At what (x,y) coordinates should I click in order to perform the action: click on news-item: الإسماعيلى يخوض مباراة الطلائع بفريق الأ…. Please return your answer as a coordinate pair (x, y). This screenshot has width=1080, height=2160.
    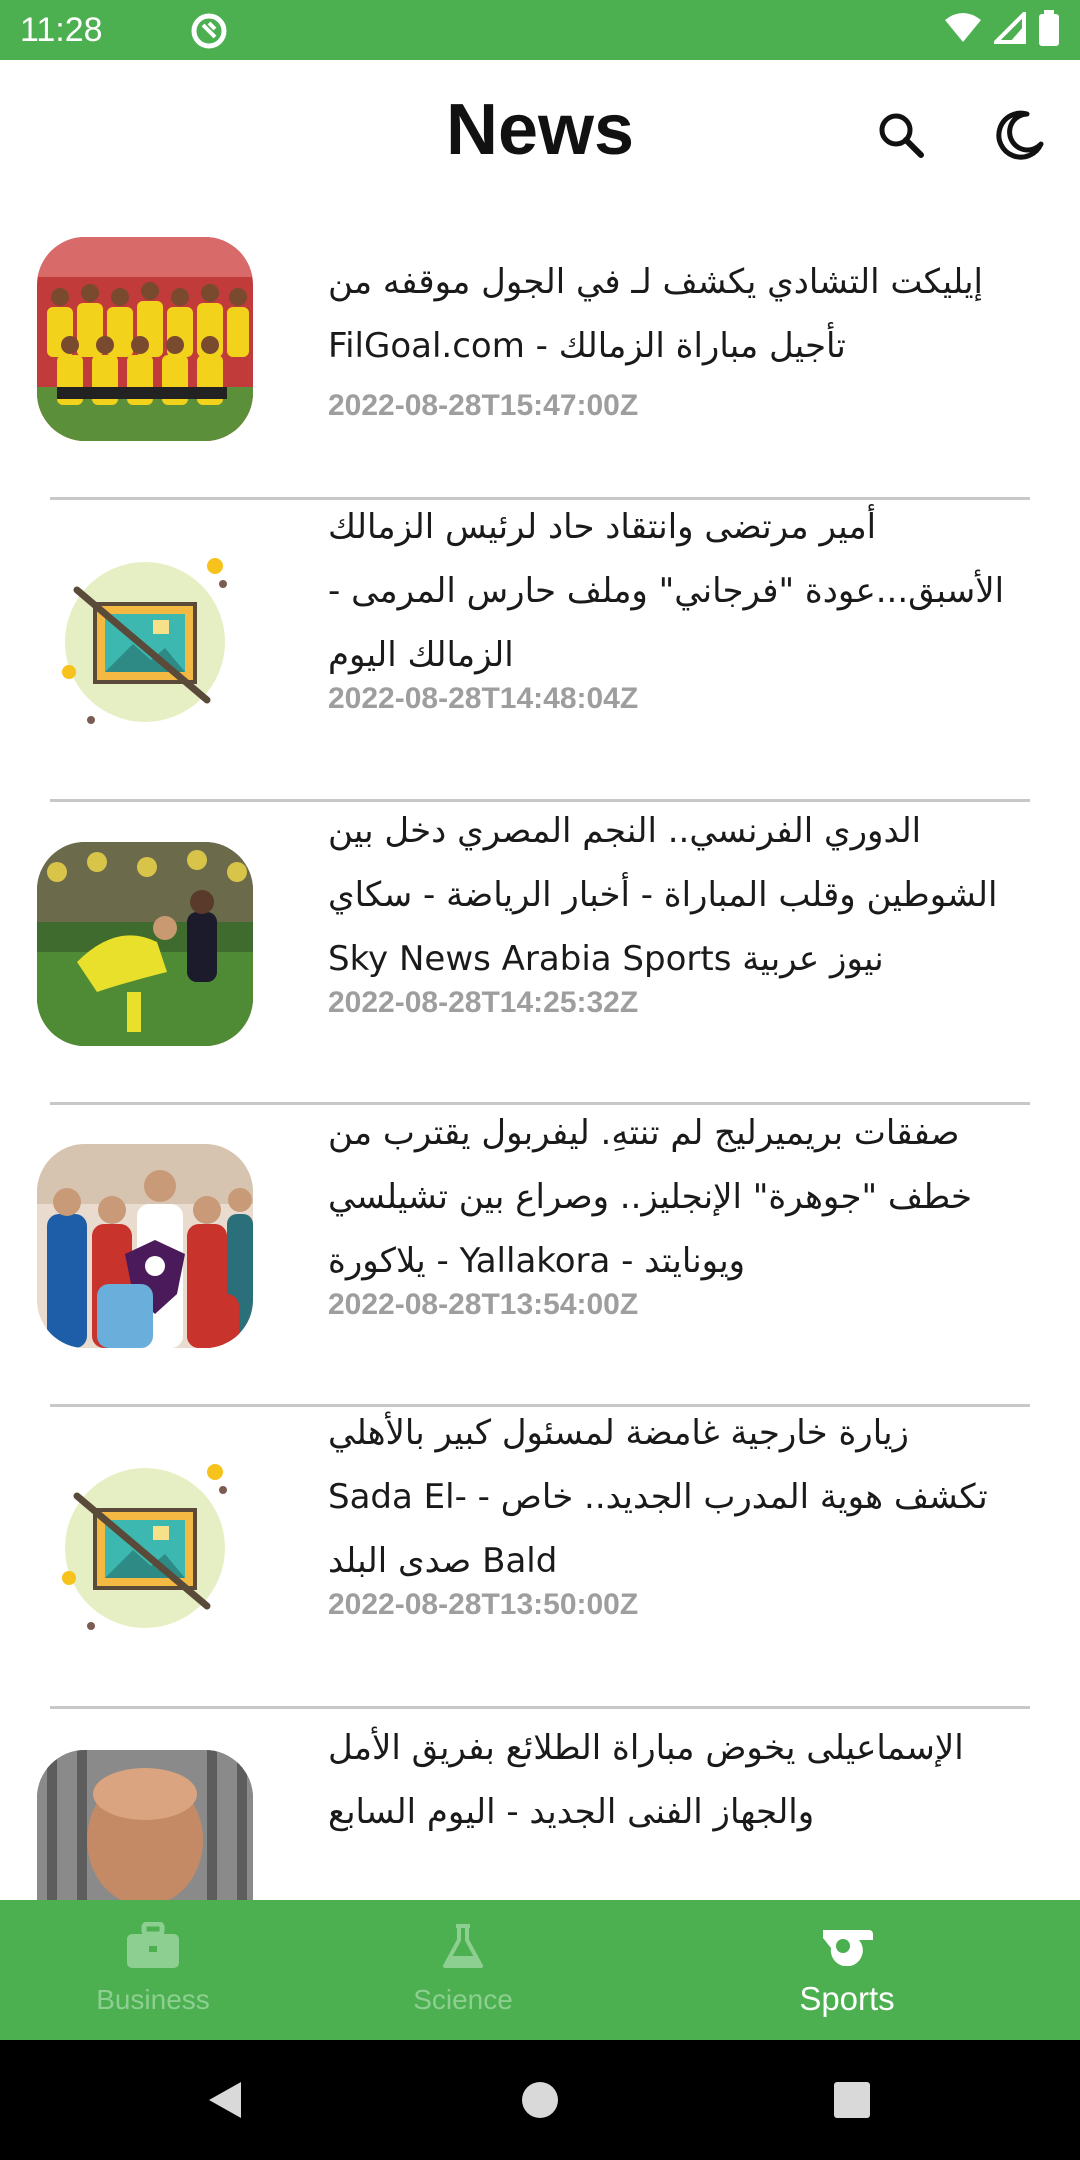
    Looking at the image, I should click on (540, 1804).